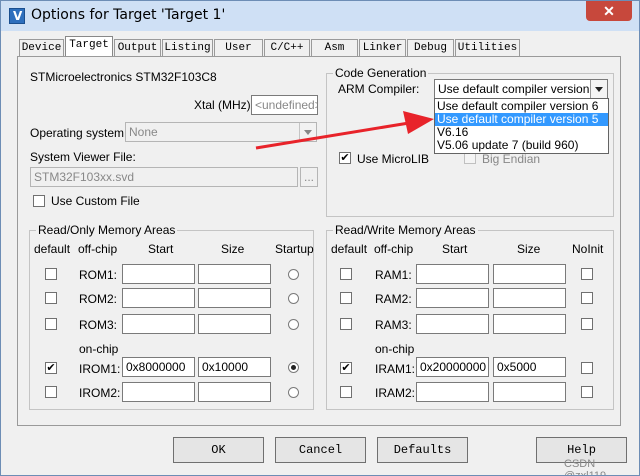 The height and width of the screenshot is (476, 640). I want to click on irom2-start-input, so click(158, 392).